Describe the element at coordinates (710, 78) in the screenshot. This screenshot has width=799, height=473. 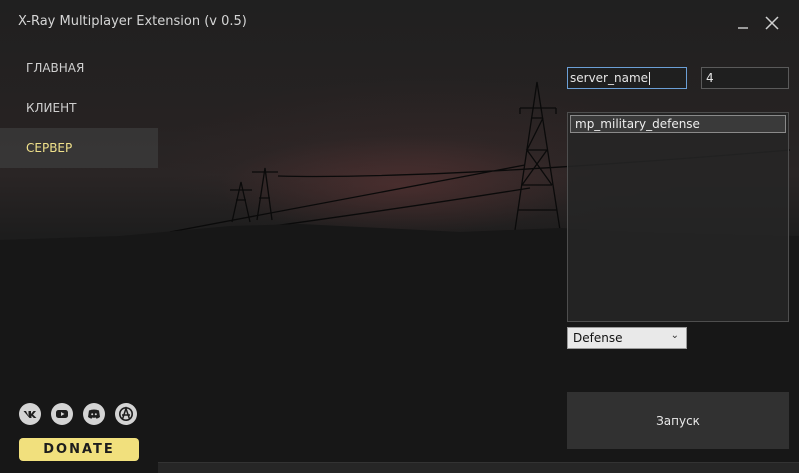
I see `max-players-value: 4` at that location.